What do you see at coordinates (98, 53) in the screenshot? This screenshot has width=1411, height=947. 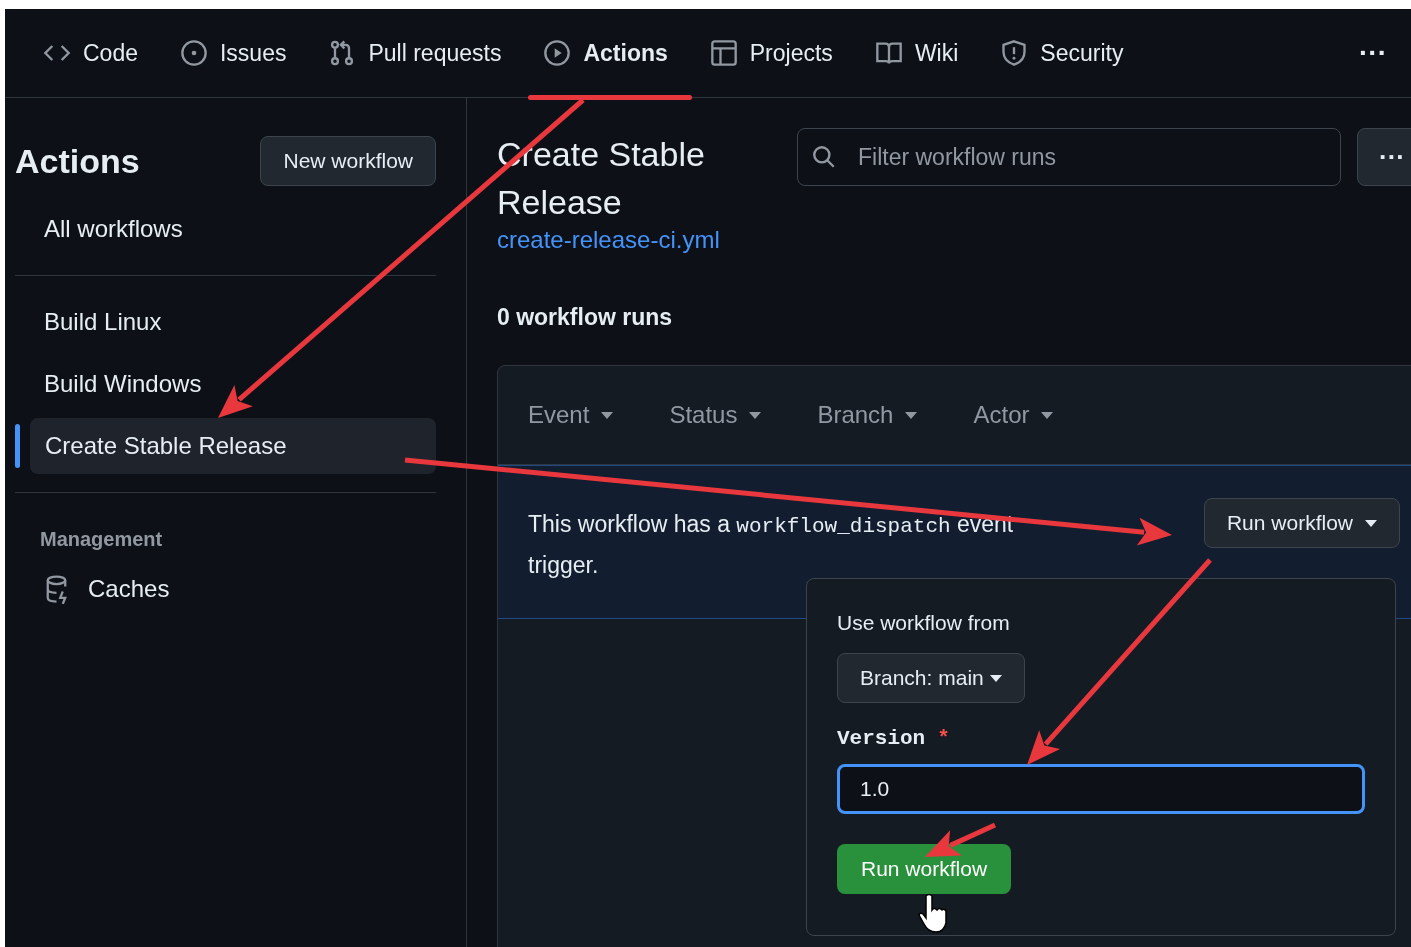 I see `nav-tab: Code` at bounding box center [98, 53].